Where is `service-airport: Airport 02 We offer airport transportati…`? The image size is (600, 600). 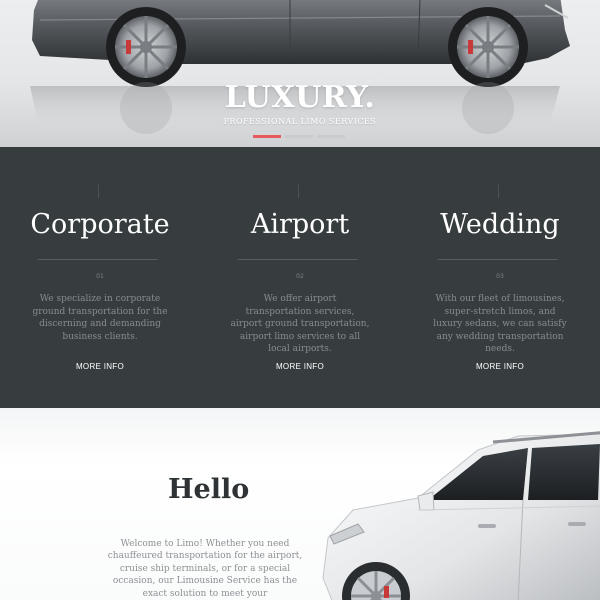
service-airport: Airport 02 We offer airport transportati… is located at coordinates (300, 277).